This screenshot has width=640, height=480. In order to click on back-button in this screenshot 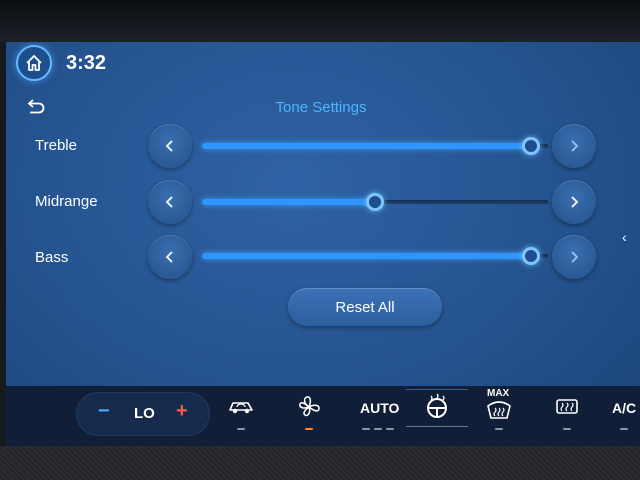, I will do `click(37, 106)`.